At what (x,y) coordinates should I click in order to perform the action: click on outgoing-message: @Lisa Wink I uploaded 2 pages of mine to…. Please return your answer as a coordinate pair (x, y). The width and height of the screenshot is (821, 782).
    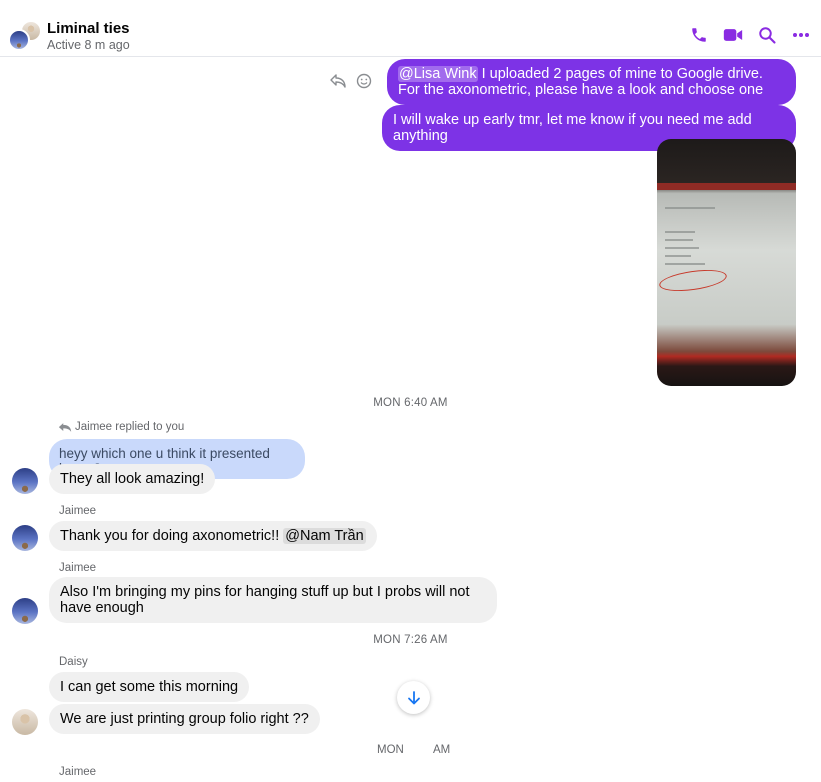
    Looking at the image, I should click on (591, 82).